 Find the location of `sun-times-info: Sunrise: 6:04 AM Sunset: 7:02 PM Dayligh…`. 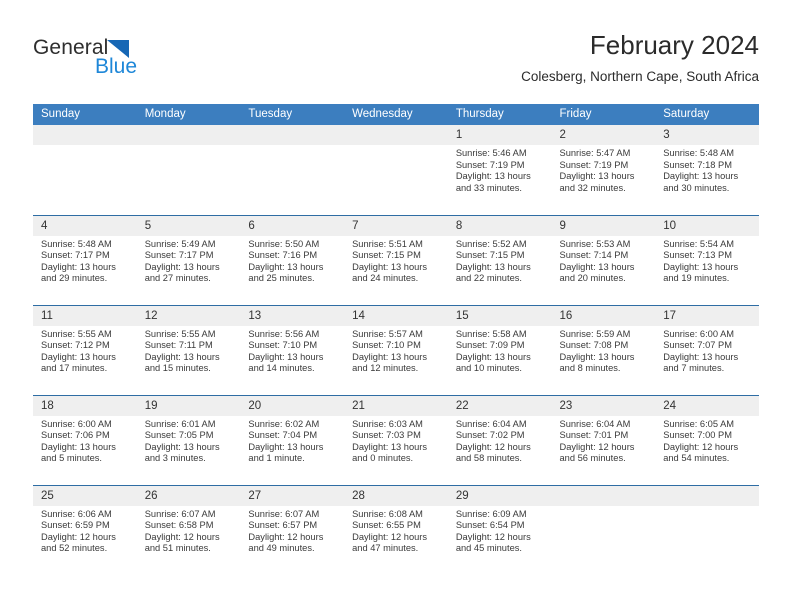

sun-times-info: Sunrise: 6:04 AM Sunset: 7:02 PM Dayligh… is located at coordinates (493, 441).